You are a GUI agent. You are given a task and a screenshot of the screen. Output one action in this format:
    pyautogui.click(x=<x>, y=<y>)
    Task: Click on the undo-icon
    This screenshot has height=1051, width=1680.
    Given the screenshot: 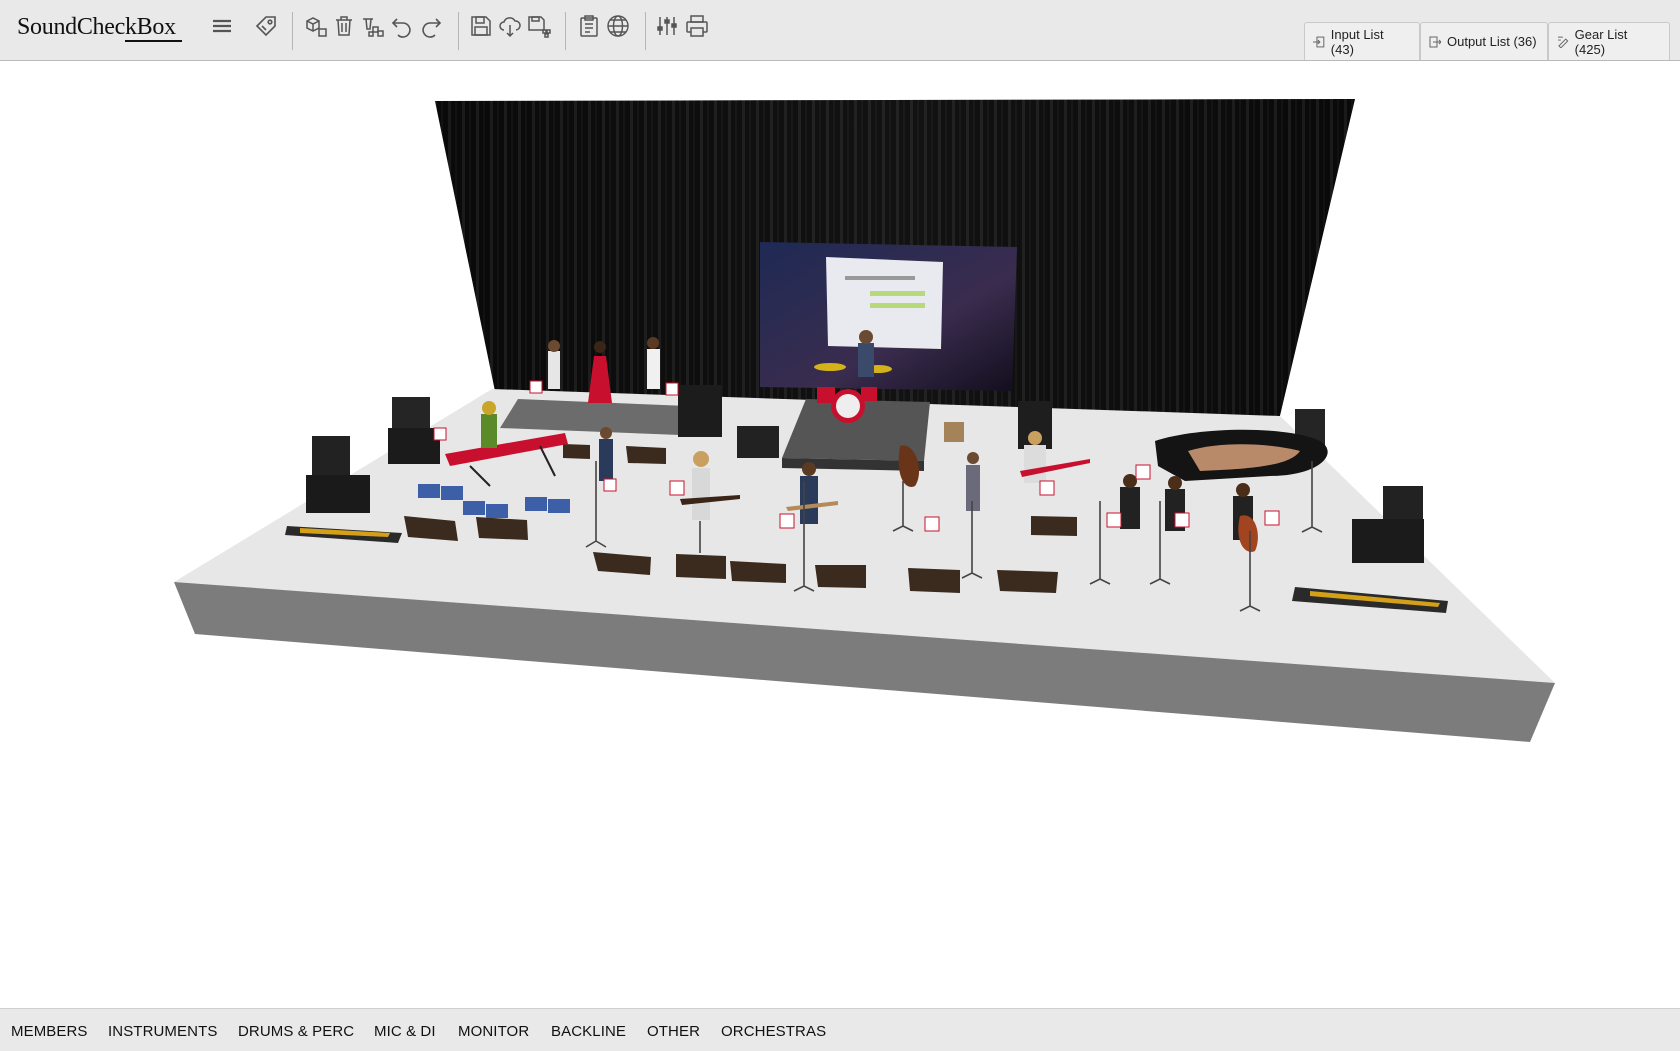 What is the action you would take?
    pyautogui.click(x=402, y=26)
    